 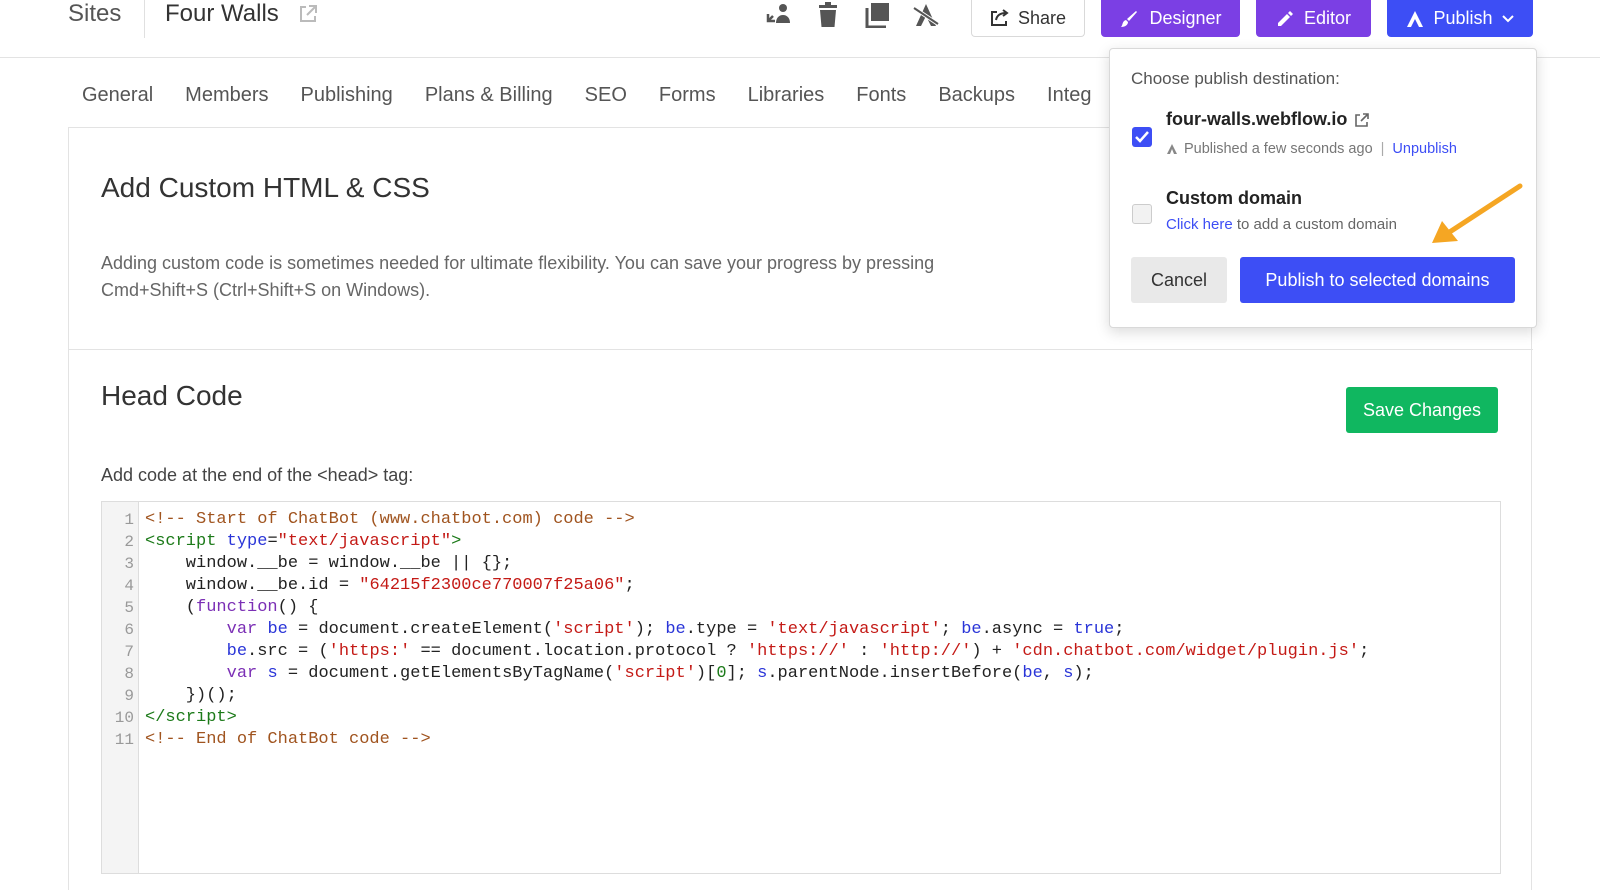 I want to click on editor-button: Editor, so click(x=1313, y=18).